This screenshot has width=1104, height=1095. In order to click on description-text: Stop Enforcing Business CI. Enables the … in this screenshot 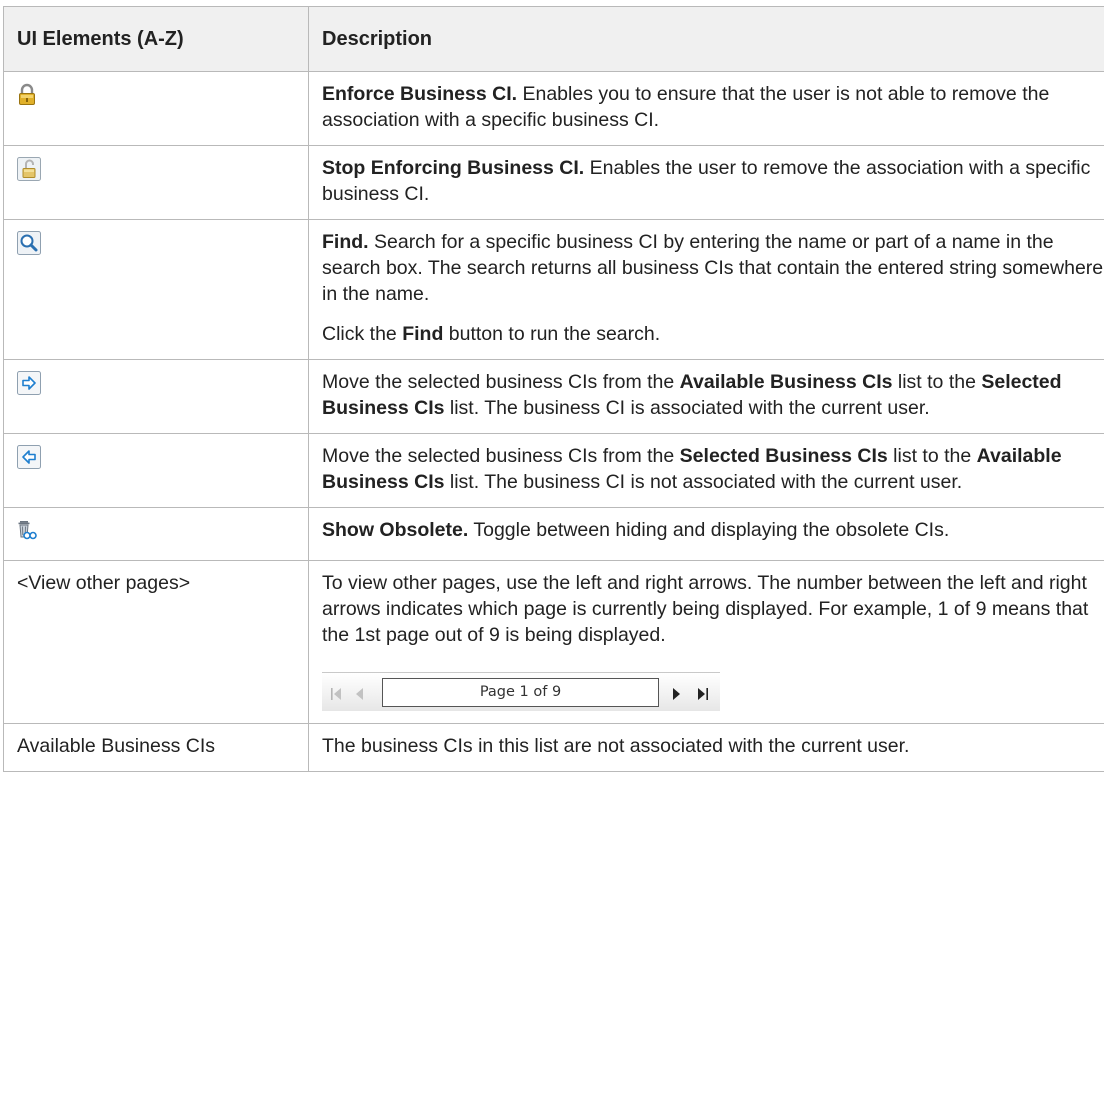, I will do `click(713, 181)`.